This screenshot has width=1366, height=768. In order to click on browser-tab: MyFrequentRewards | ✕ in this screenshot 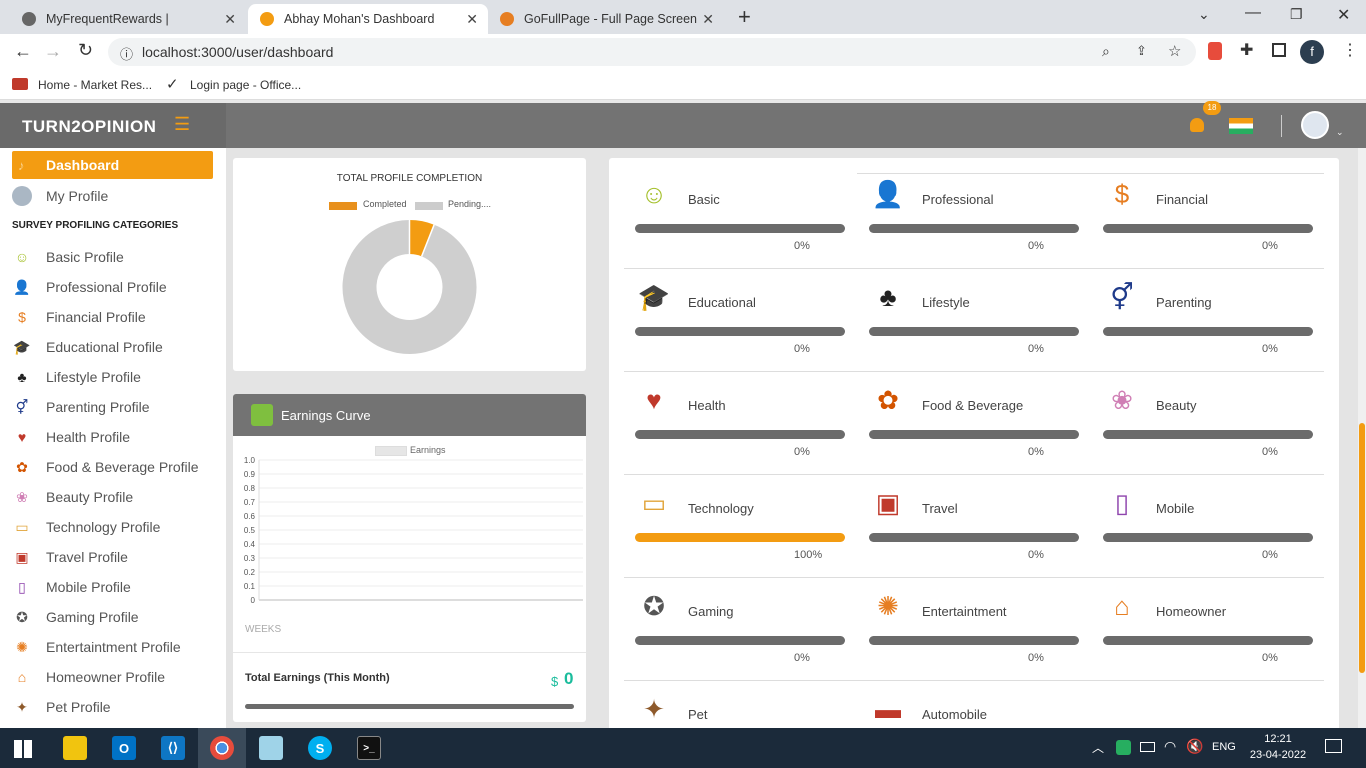, I will do `click(128, 19)`.